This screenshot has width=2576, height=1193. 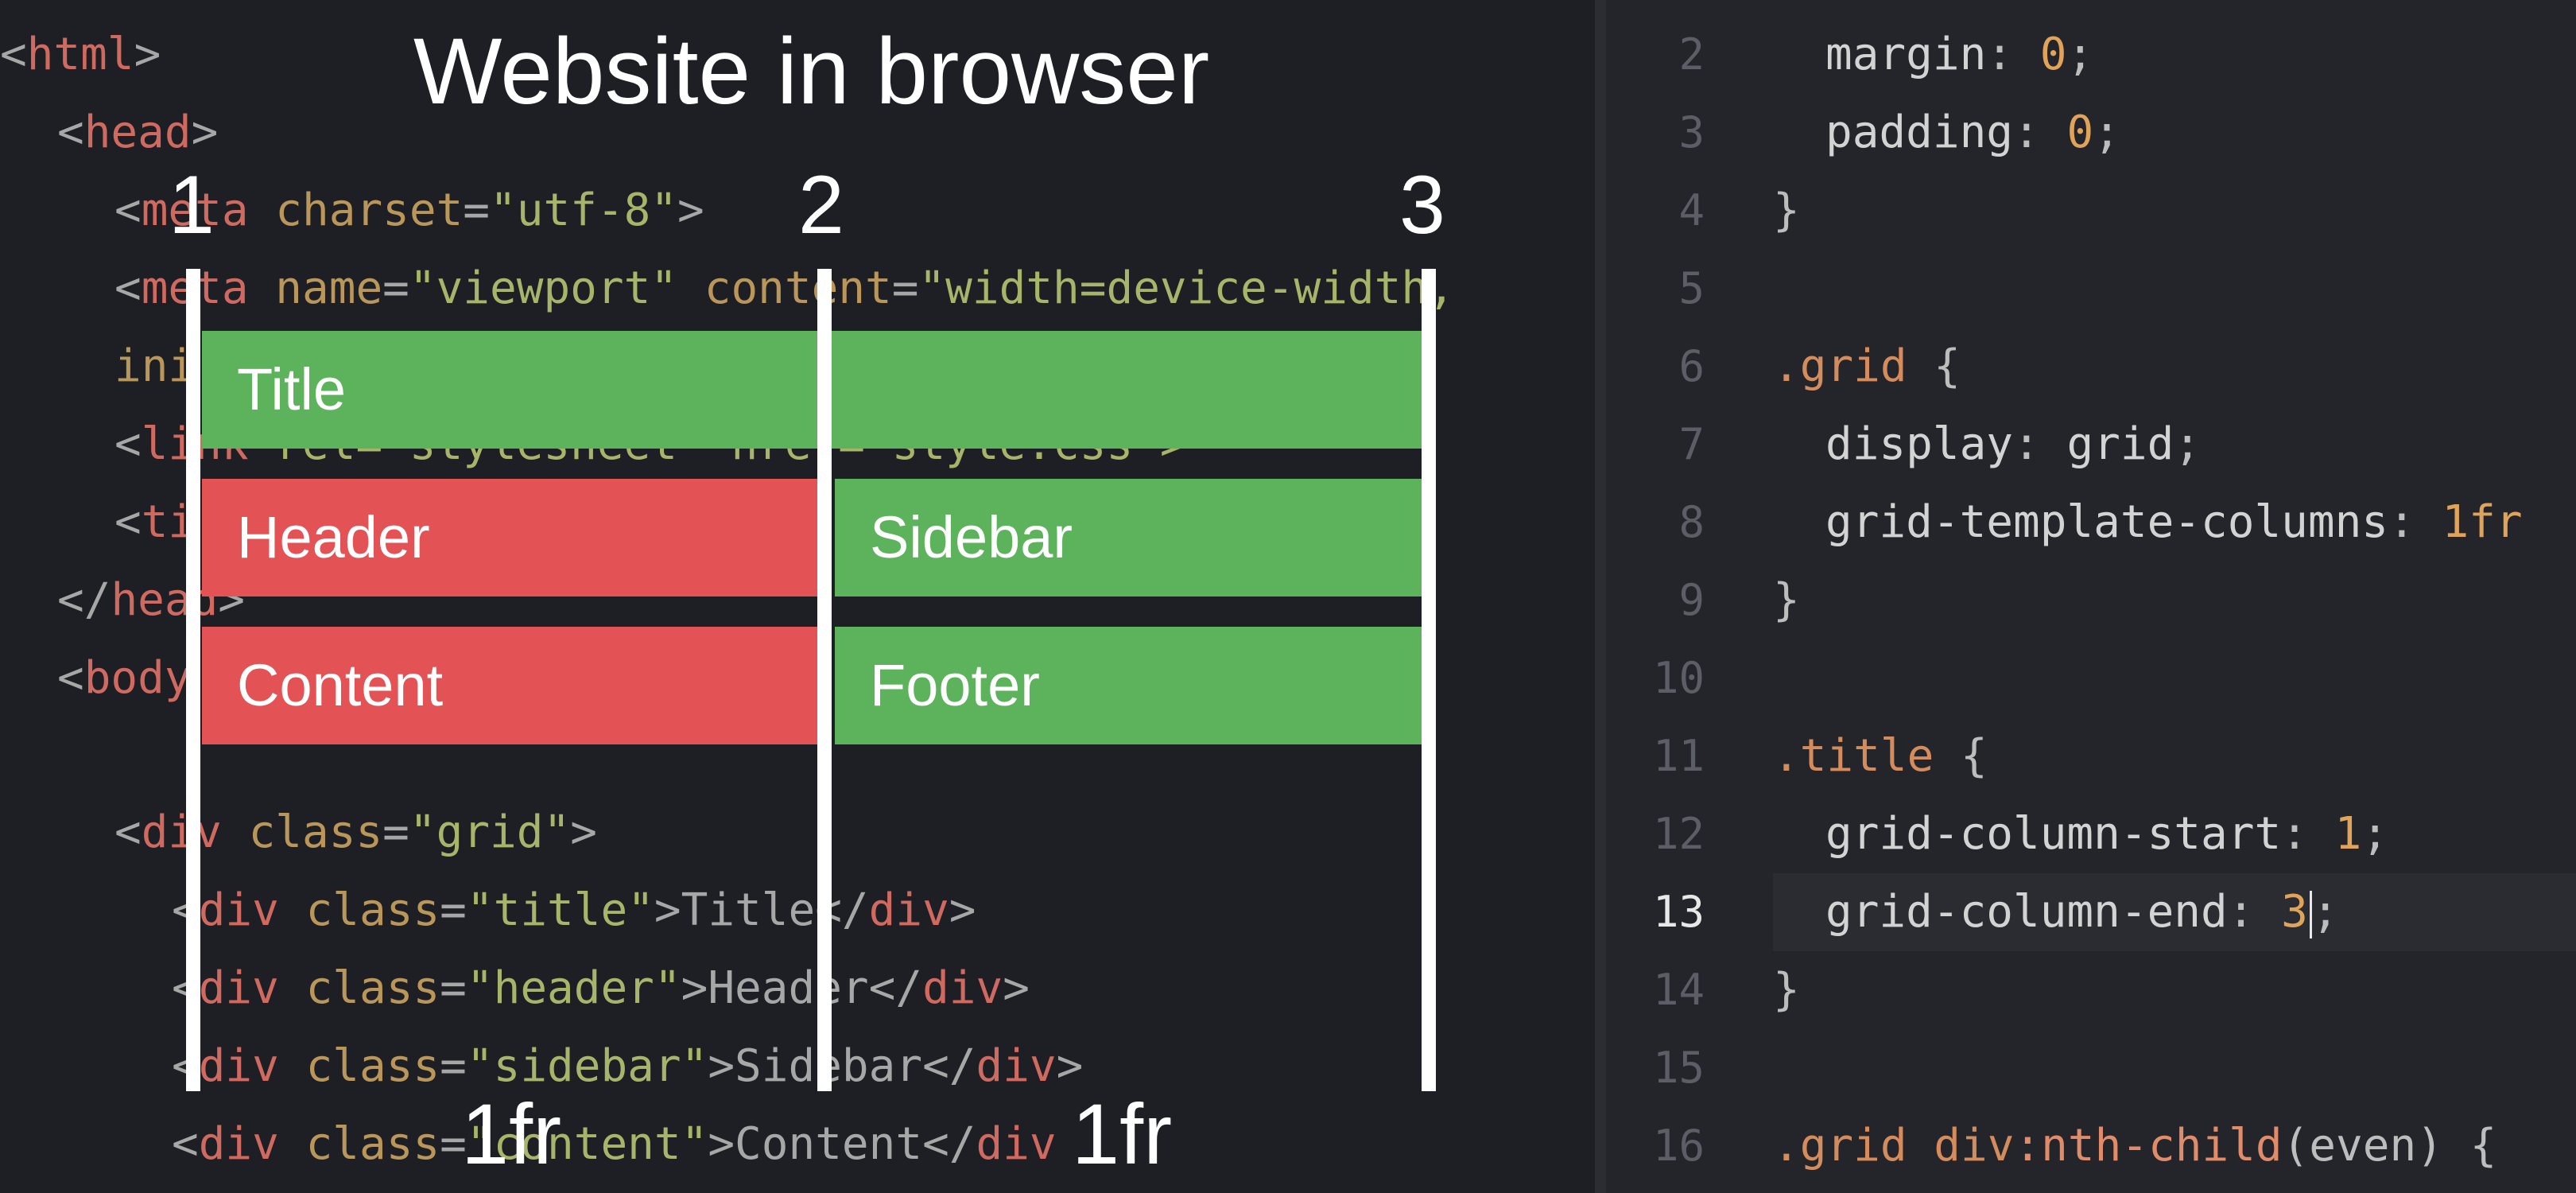 I want to click on title-block: Title, so click(x=812, y=390).